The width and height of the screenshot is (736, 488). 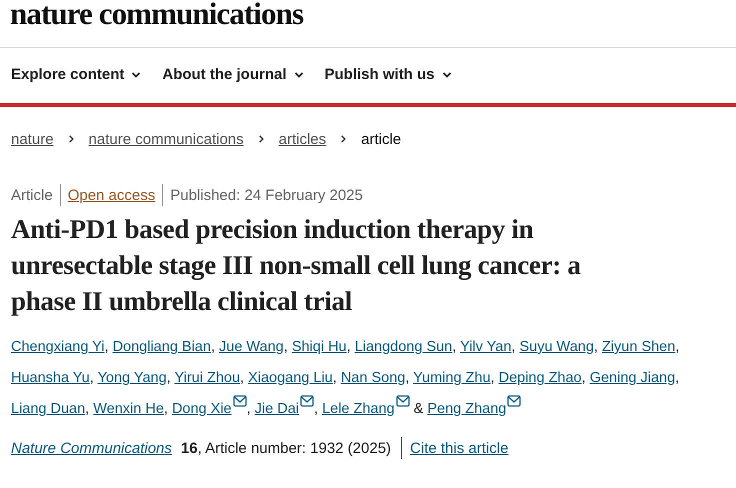 I want to click on author-link: Shiqi Hu, so click(x=319, y=347).